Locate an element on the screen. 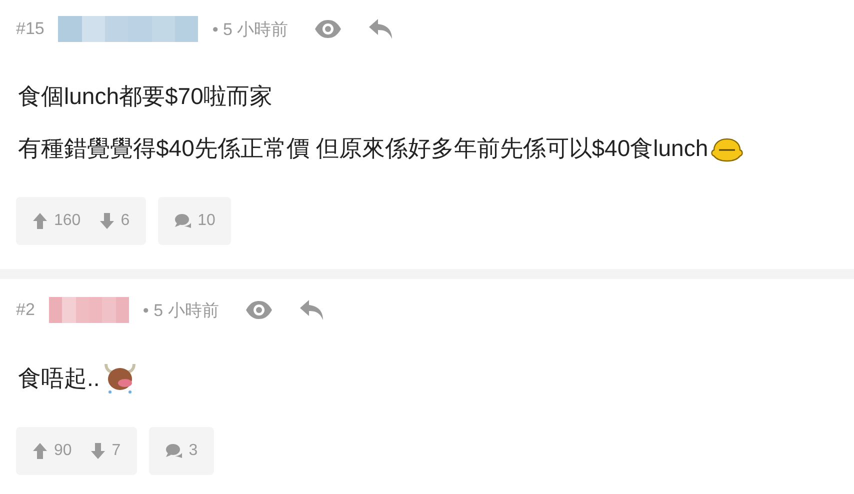 The image size is (854, 494). post-number: #15 is located at coordinates (30, 29).